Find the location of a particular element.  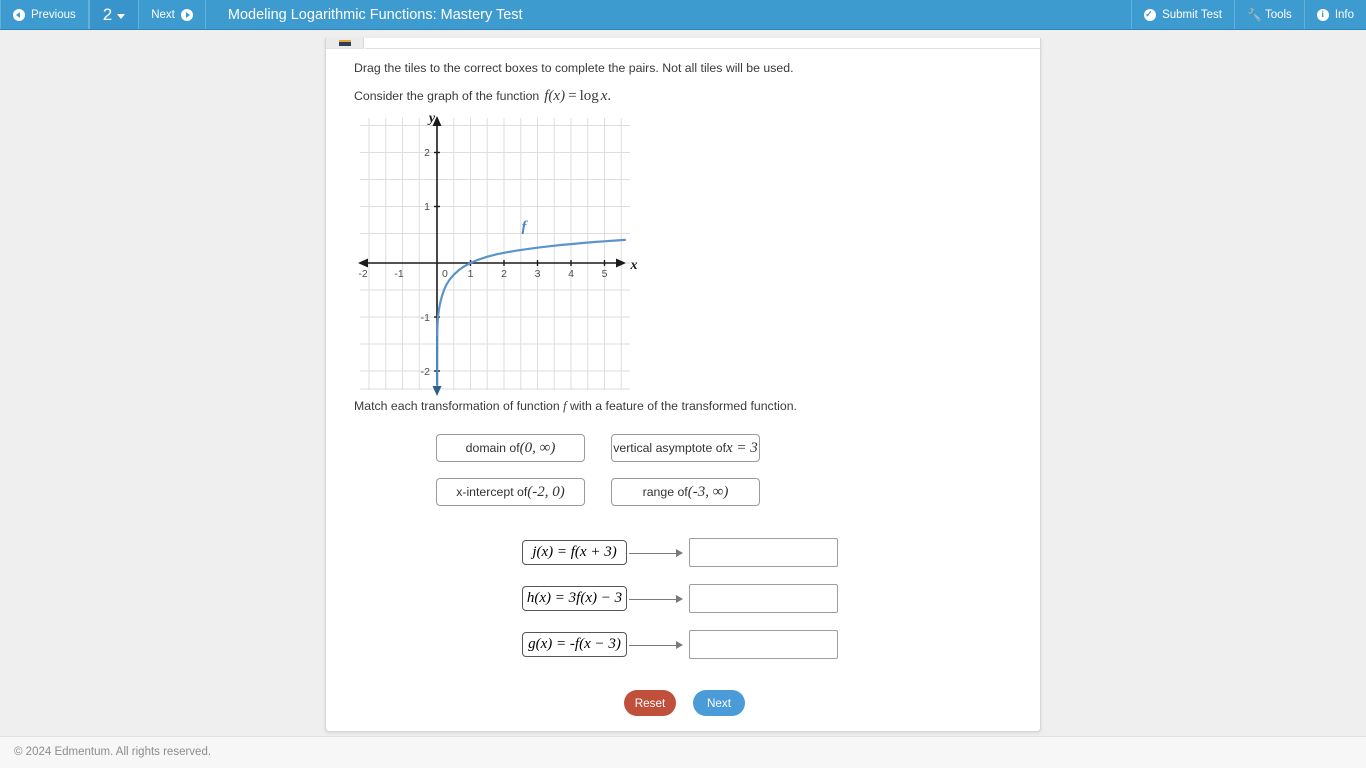

x-axis-label: x is located at coordinates (634, 265).